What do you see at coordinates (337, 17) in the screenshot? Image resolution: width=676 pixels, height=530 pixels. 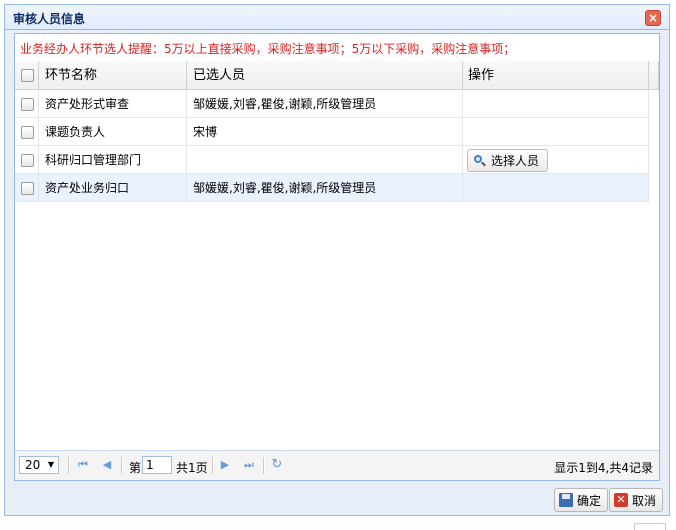 I see `dialog-titlebar: 审核人员信息 ×` at bounding box center [337, 17].